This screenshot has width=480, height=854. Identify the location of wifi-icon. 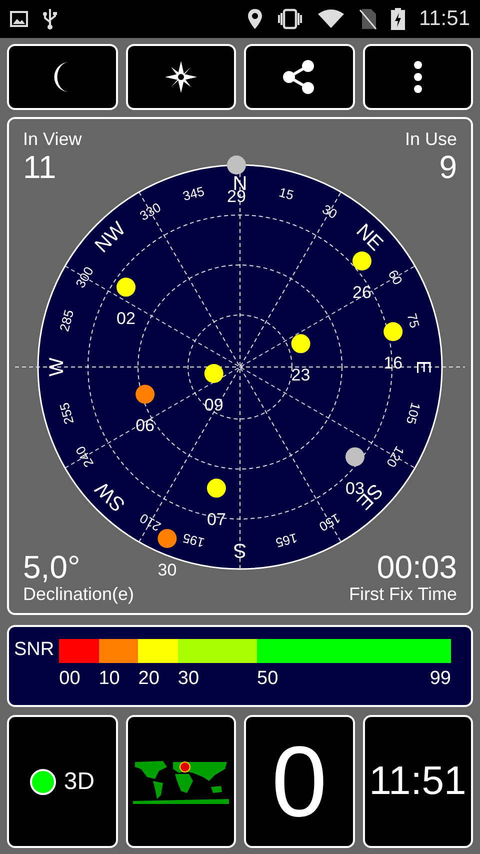
(331, 19).